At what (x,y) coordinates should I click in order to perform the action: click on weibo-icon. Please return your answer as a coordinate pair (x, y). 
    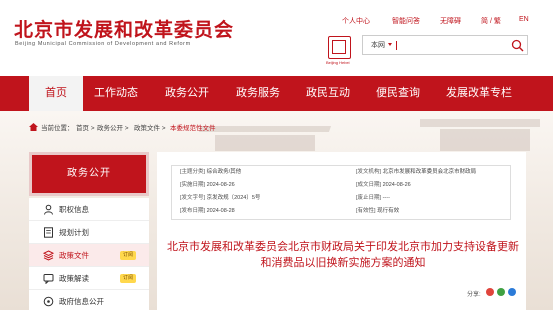
    Looking at the image, I should click on (490, 292).